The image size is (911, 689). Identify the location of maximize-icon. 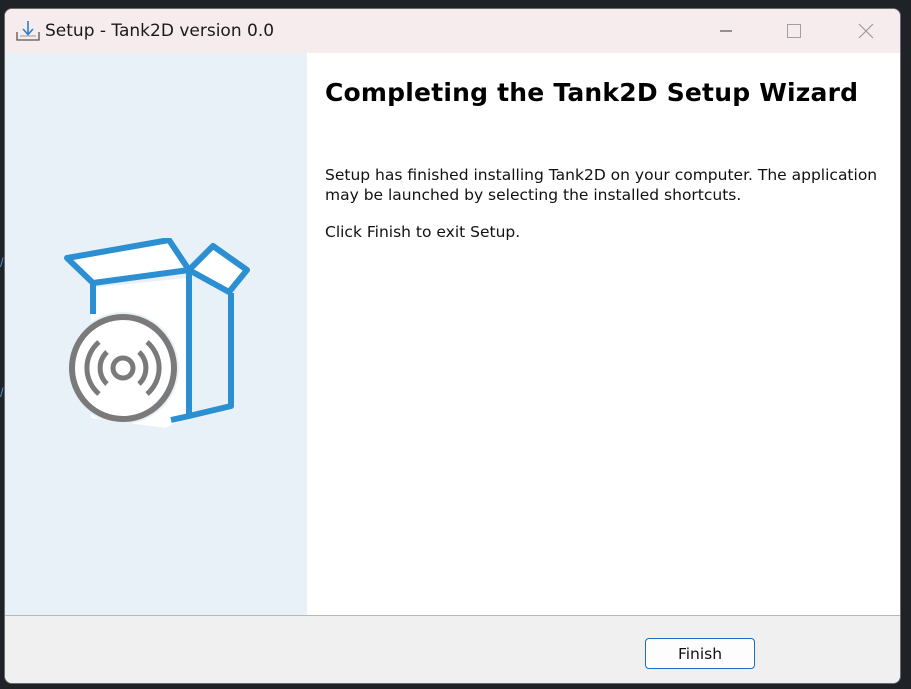
(794, 31).